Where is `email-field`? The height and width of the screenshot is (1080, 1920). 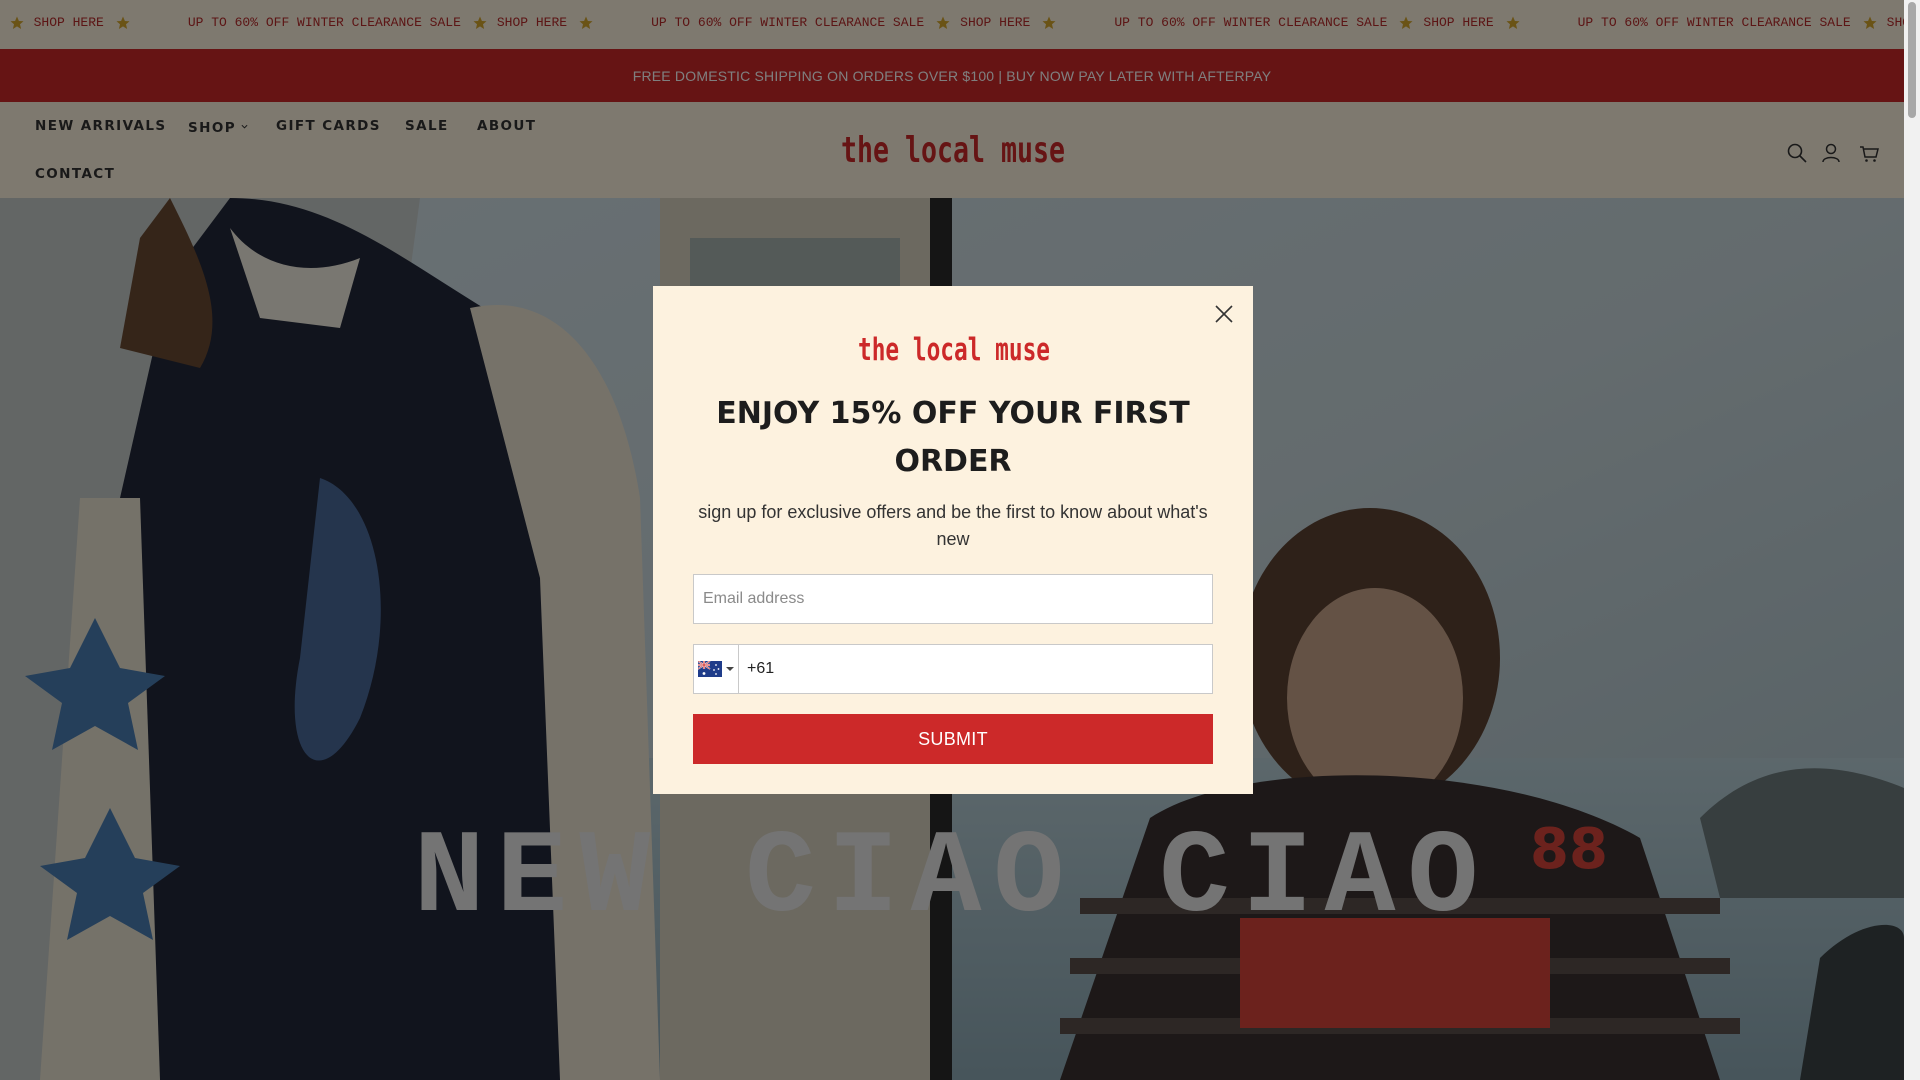
email-field is located at coordinates (953, 599).